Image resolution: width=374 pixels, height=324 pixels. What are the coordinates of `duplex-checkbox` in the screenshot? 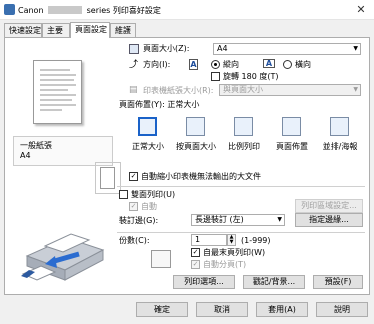 It's located at (123, 194).